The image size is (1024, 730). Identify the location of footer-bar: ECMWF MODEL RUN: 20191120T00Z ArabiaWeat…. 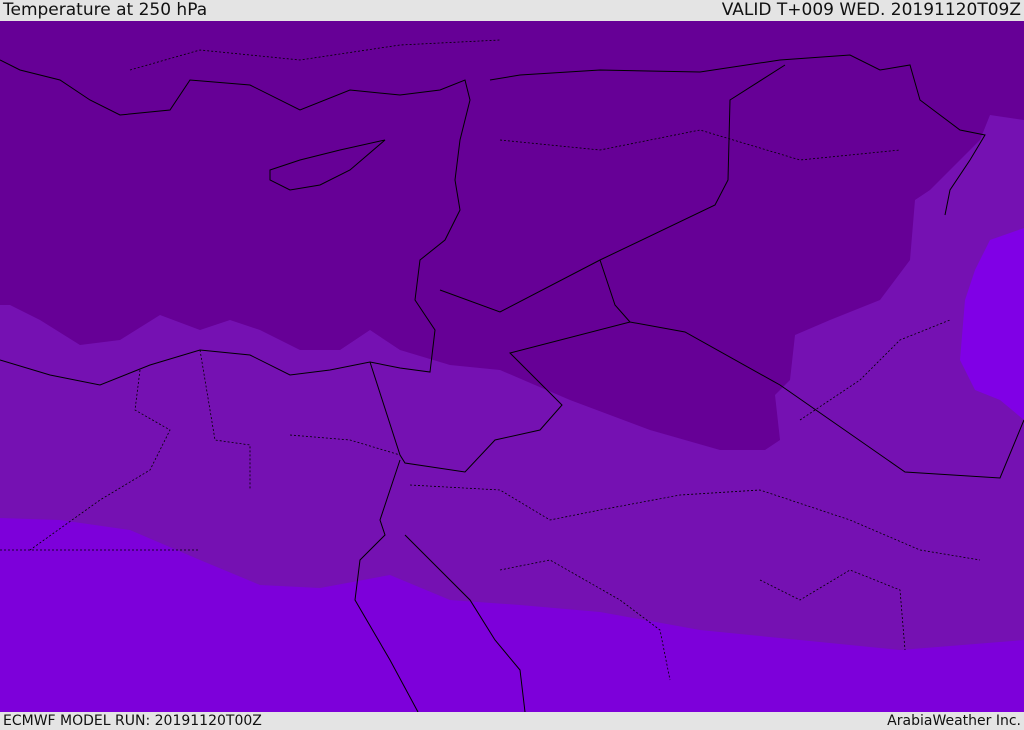
(512, 720).